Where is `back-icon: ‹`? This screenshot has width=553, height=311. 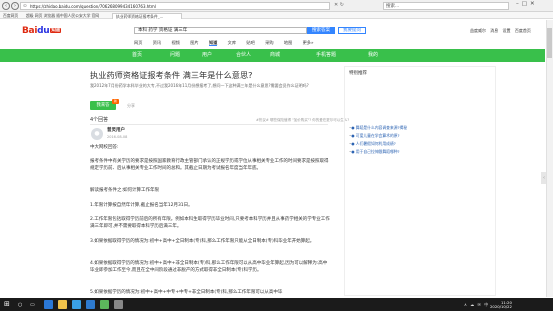 back-icon: ‹ is located at coordinates (6, 6).